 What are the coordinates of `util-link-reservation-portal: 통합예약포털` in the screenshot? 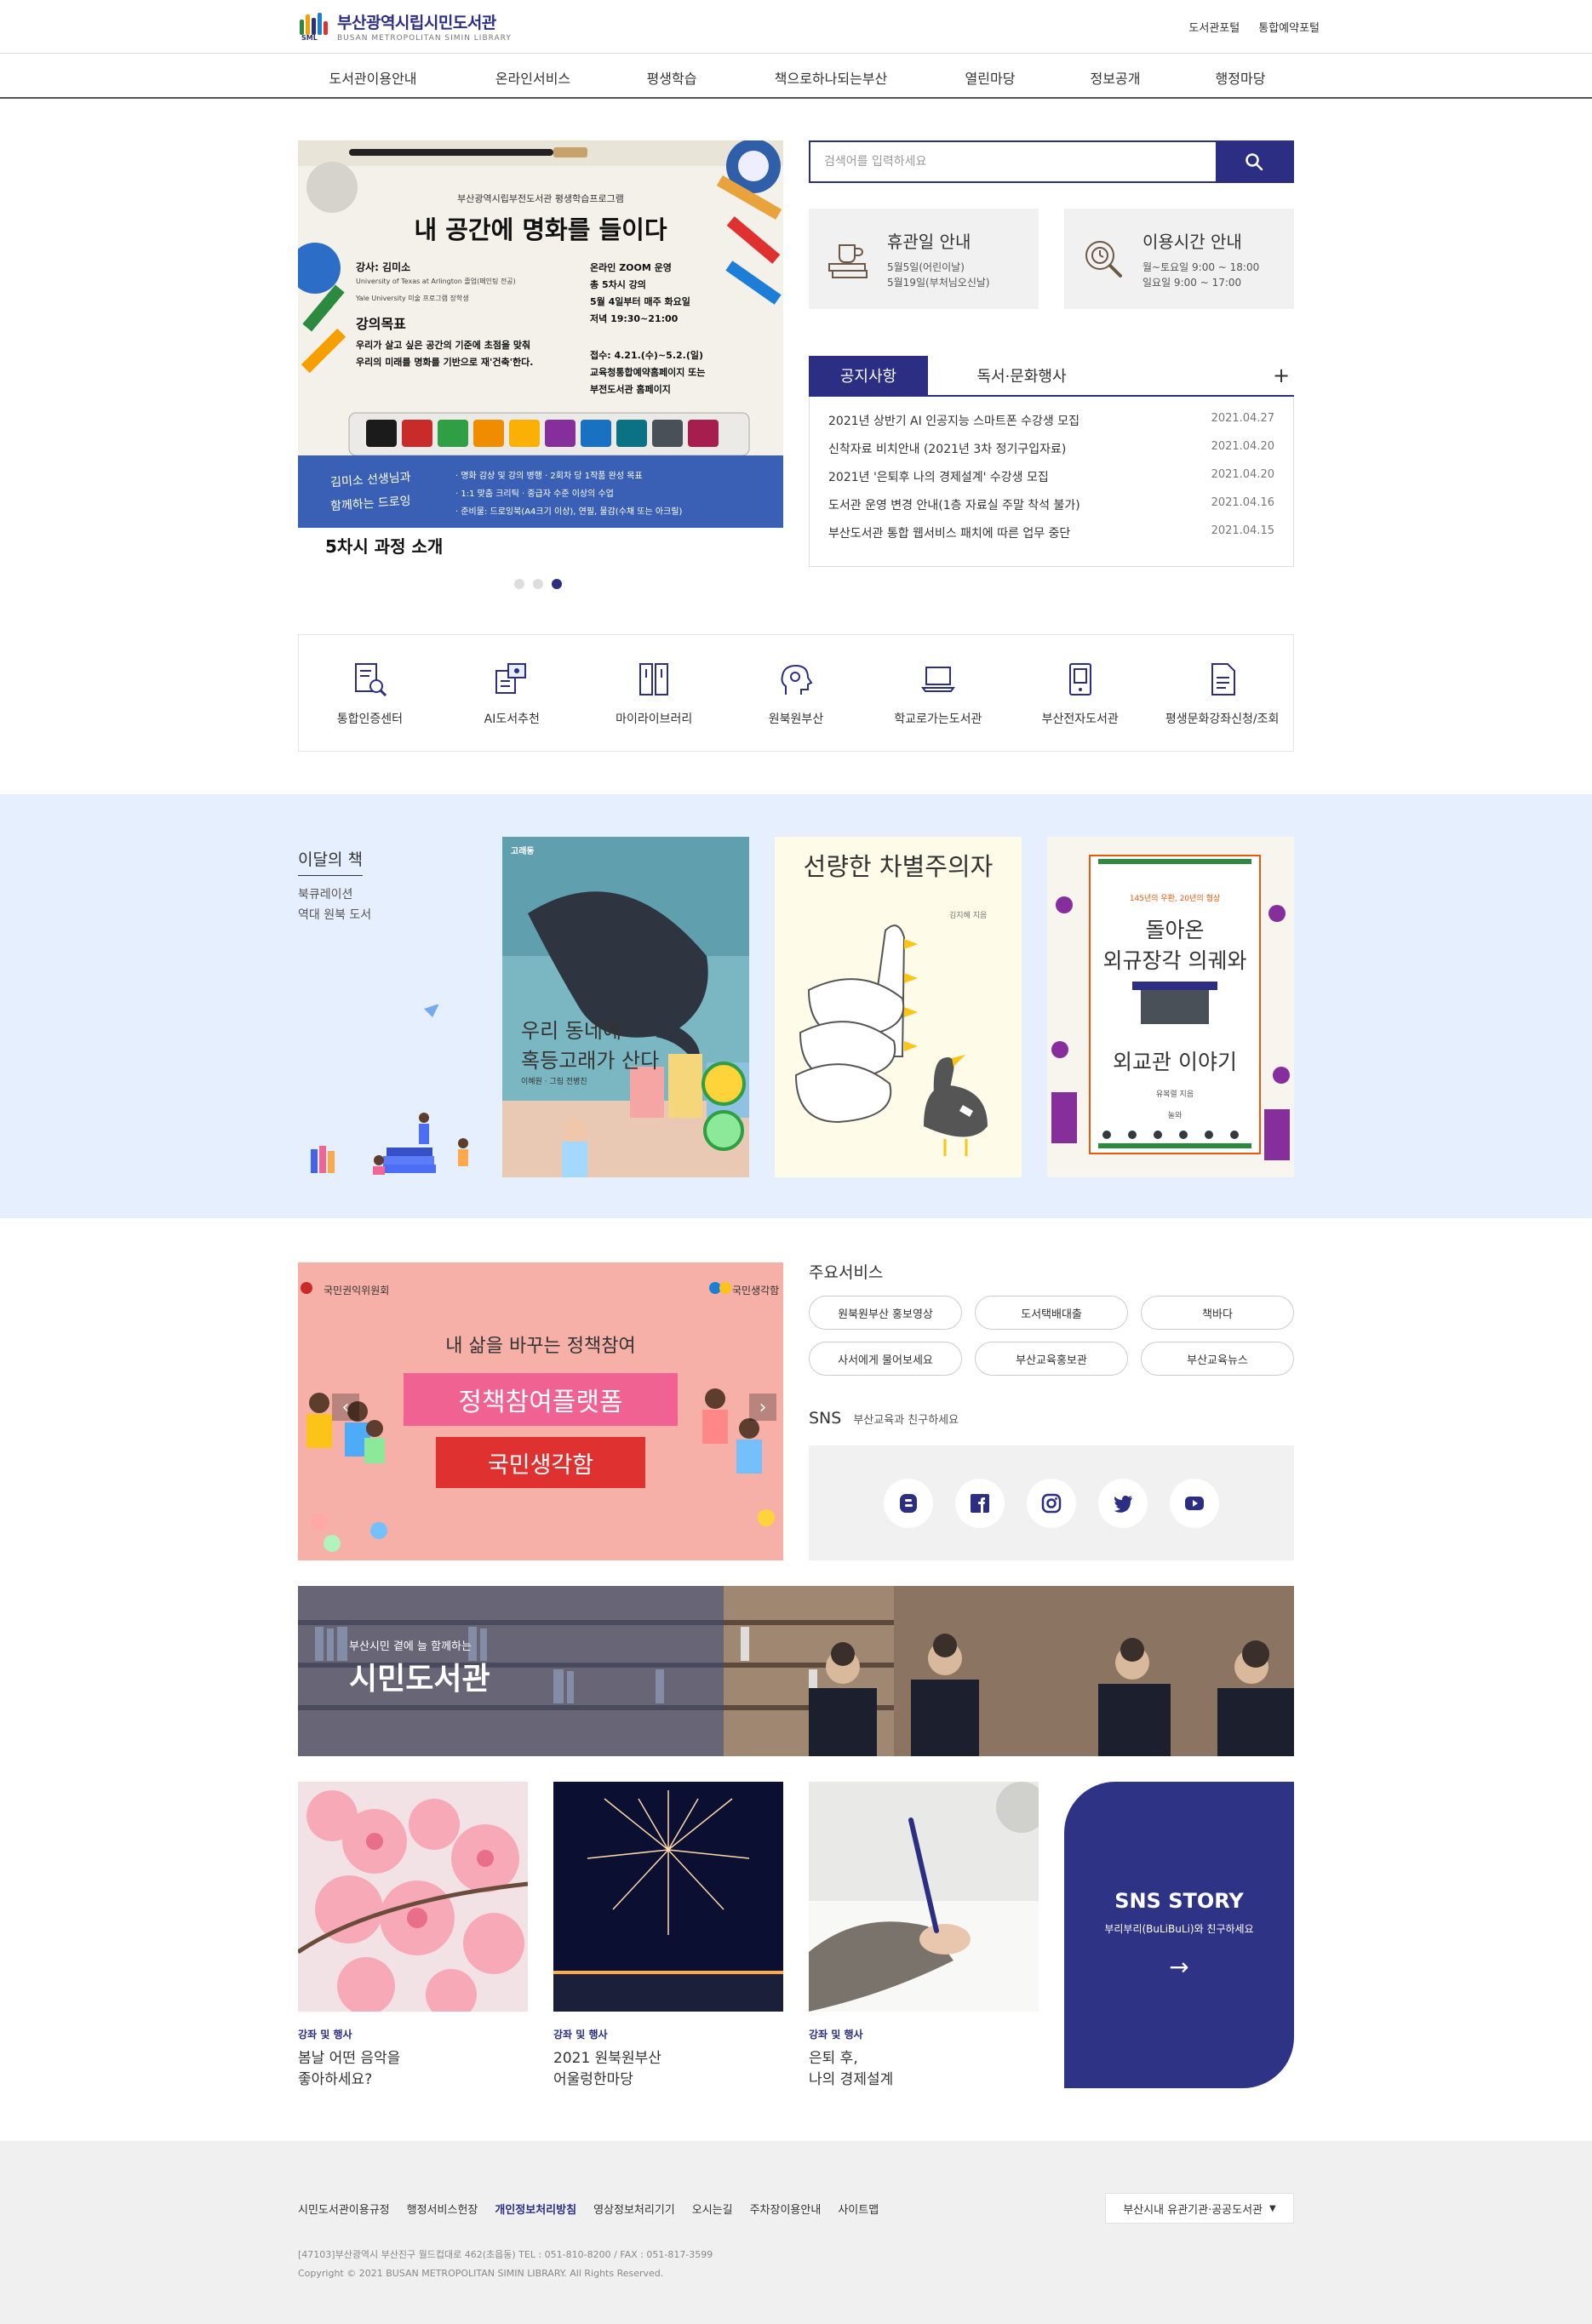 It's located at (1289, 27).